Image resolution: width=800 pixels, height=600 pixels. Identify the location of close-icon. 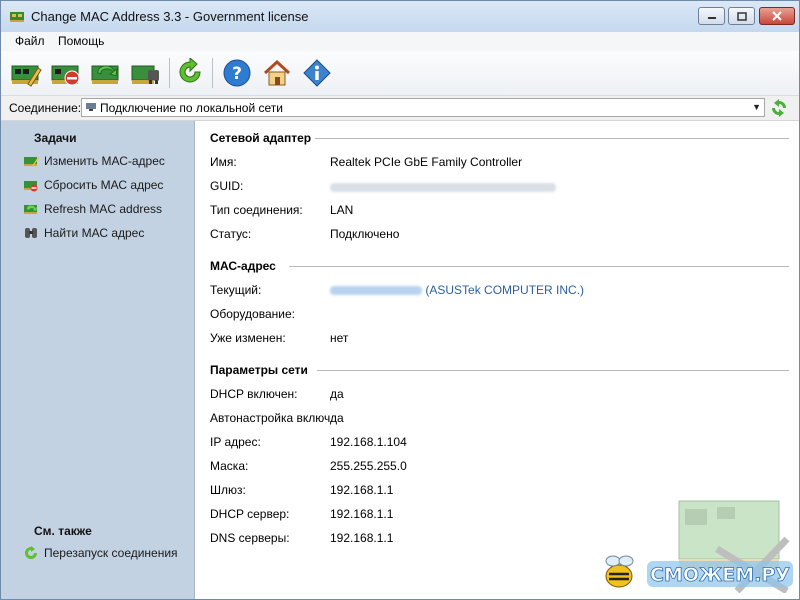
(777, 16).